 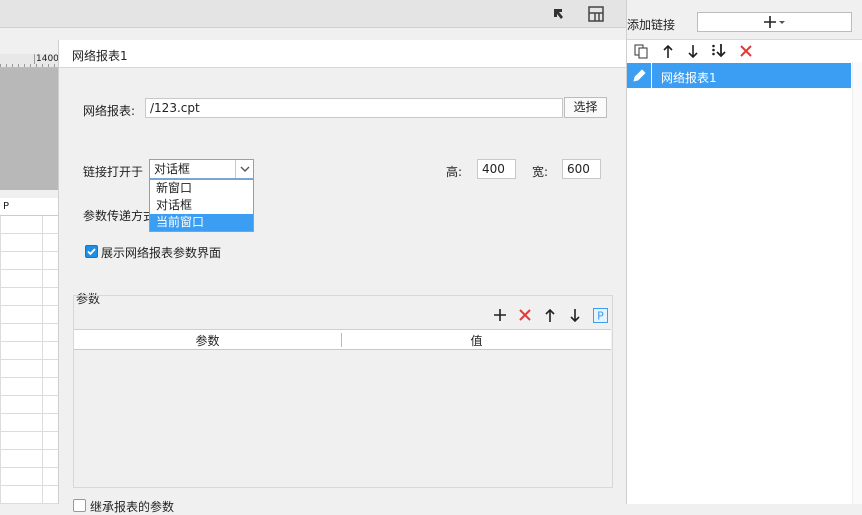 What do you see at coordinates (132, 507) in the screenshot?
I see `inherit-params-label: 继承报表的参数` at bounding box center [132, 507].